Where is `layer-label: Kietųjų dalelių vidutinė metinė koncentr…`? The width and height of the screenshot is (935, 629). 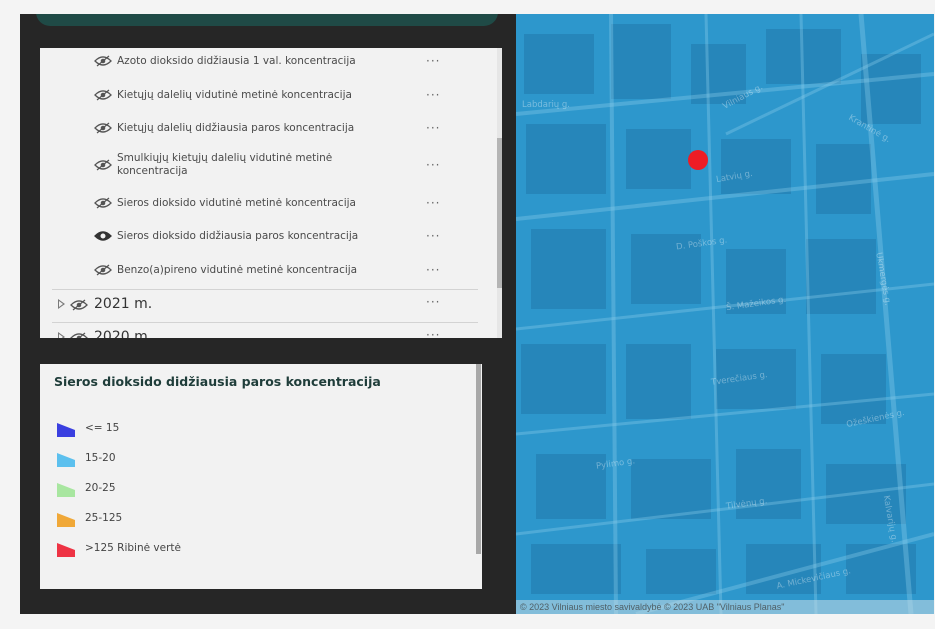
layer-label: Kietųjų dalelių vidutinė metinė koncentr… is located at coordinates (234, 94).